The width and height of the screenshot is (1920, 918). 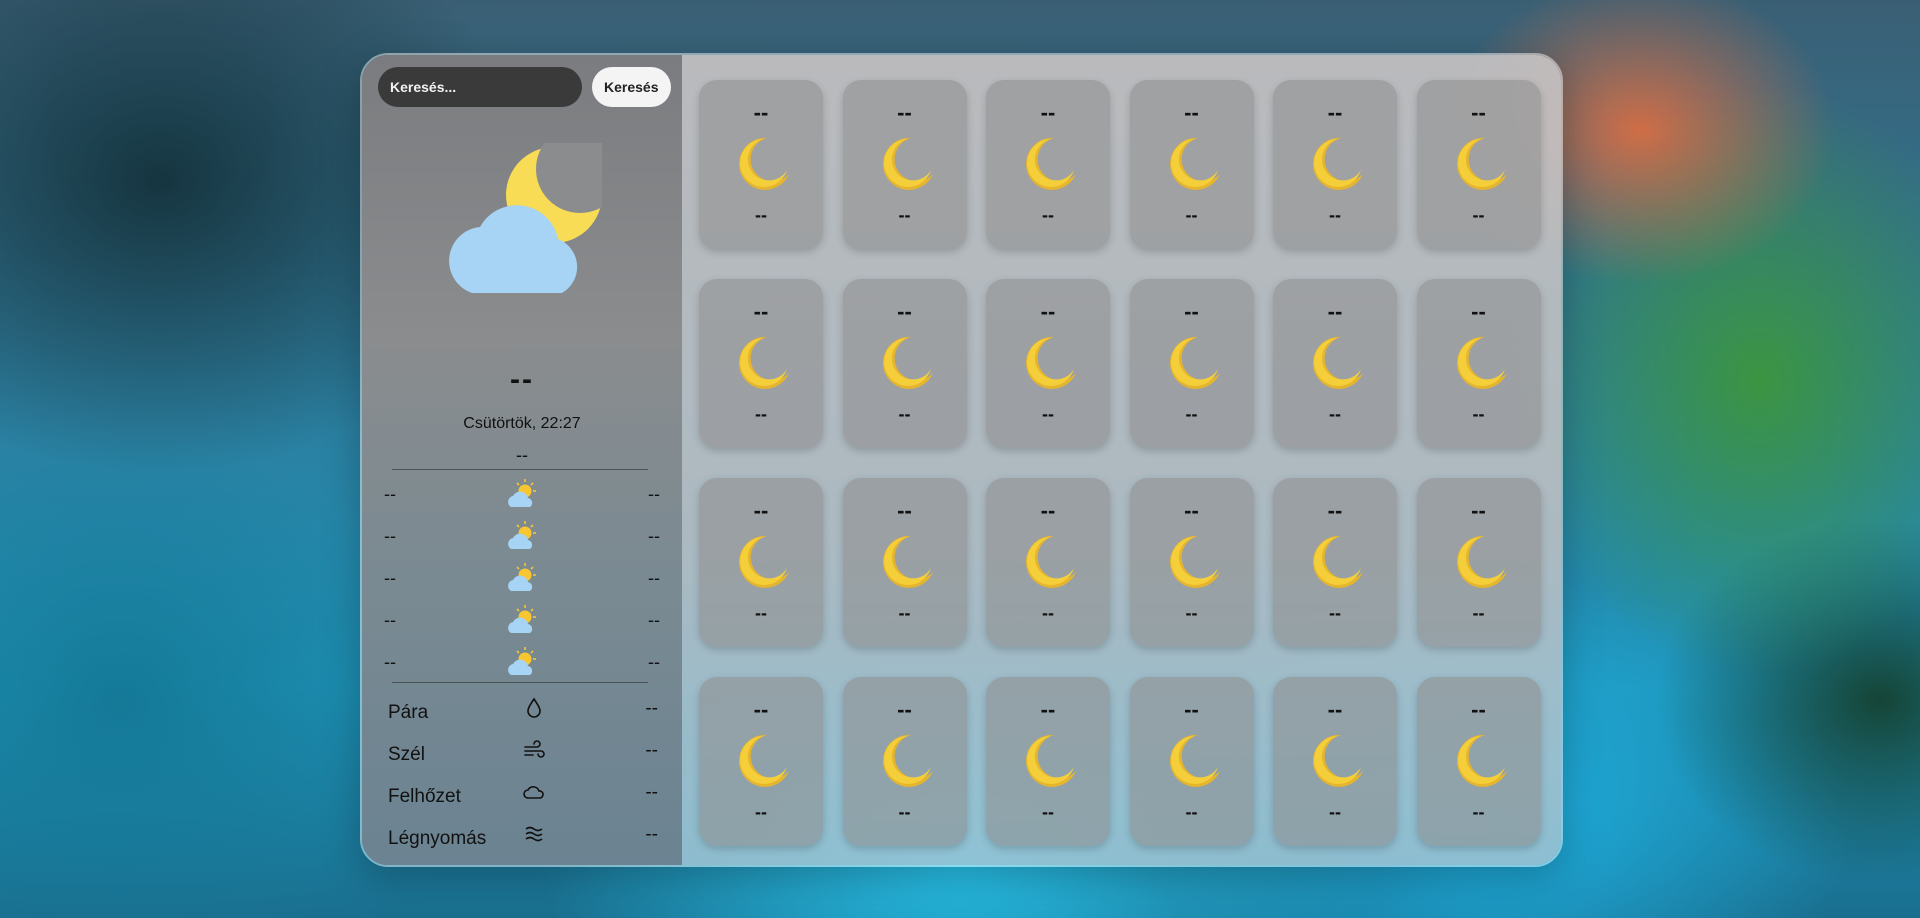 What do you see at coordinates (522, 455) in the screenshot?
I see `current-description: --` at bounding box center [522, 455].